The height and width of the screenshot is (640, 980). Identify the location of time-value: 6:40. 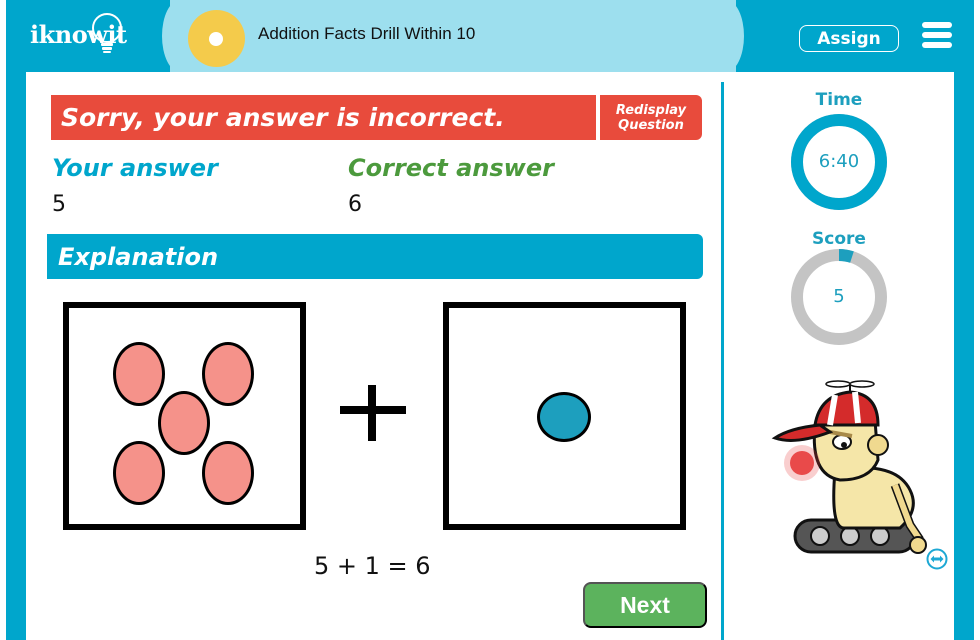
(839, 161).